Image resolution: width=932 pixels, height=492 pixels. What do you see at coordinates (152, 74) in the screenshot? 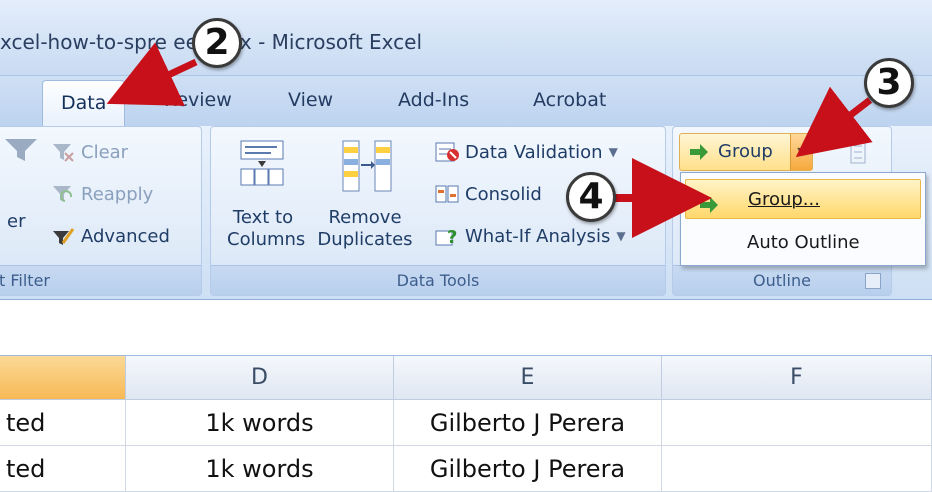
I see `arrow-to-data-tab` at bounding box center [152, 74].